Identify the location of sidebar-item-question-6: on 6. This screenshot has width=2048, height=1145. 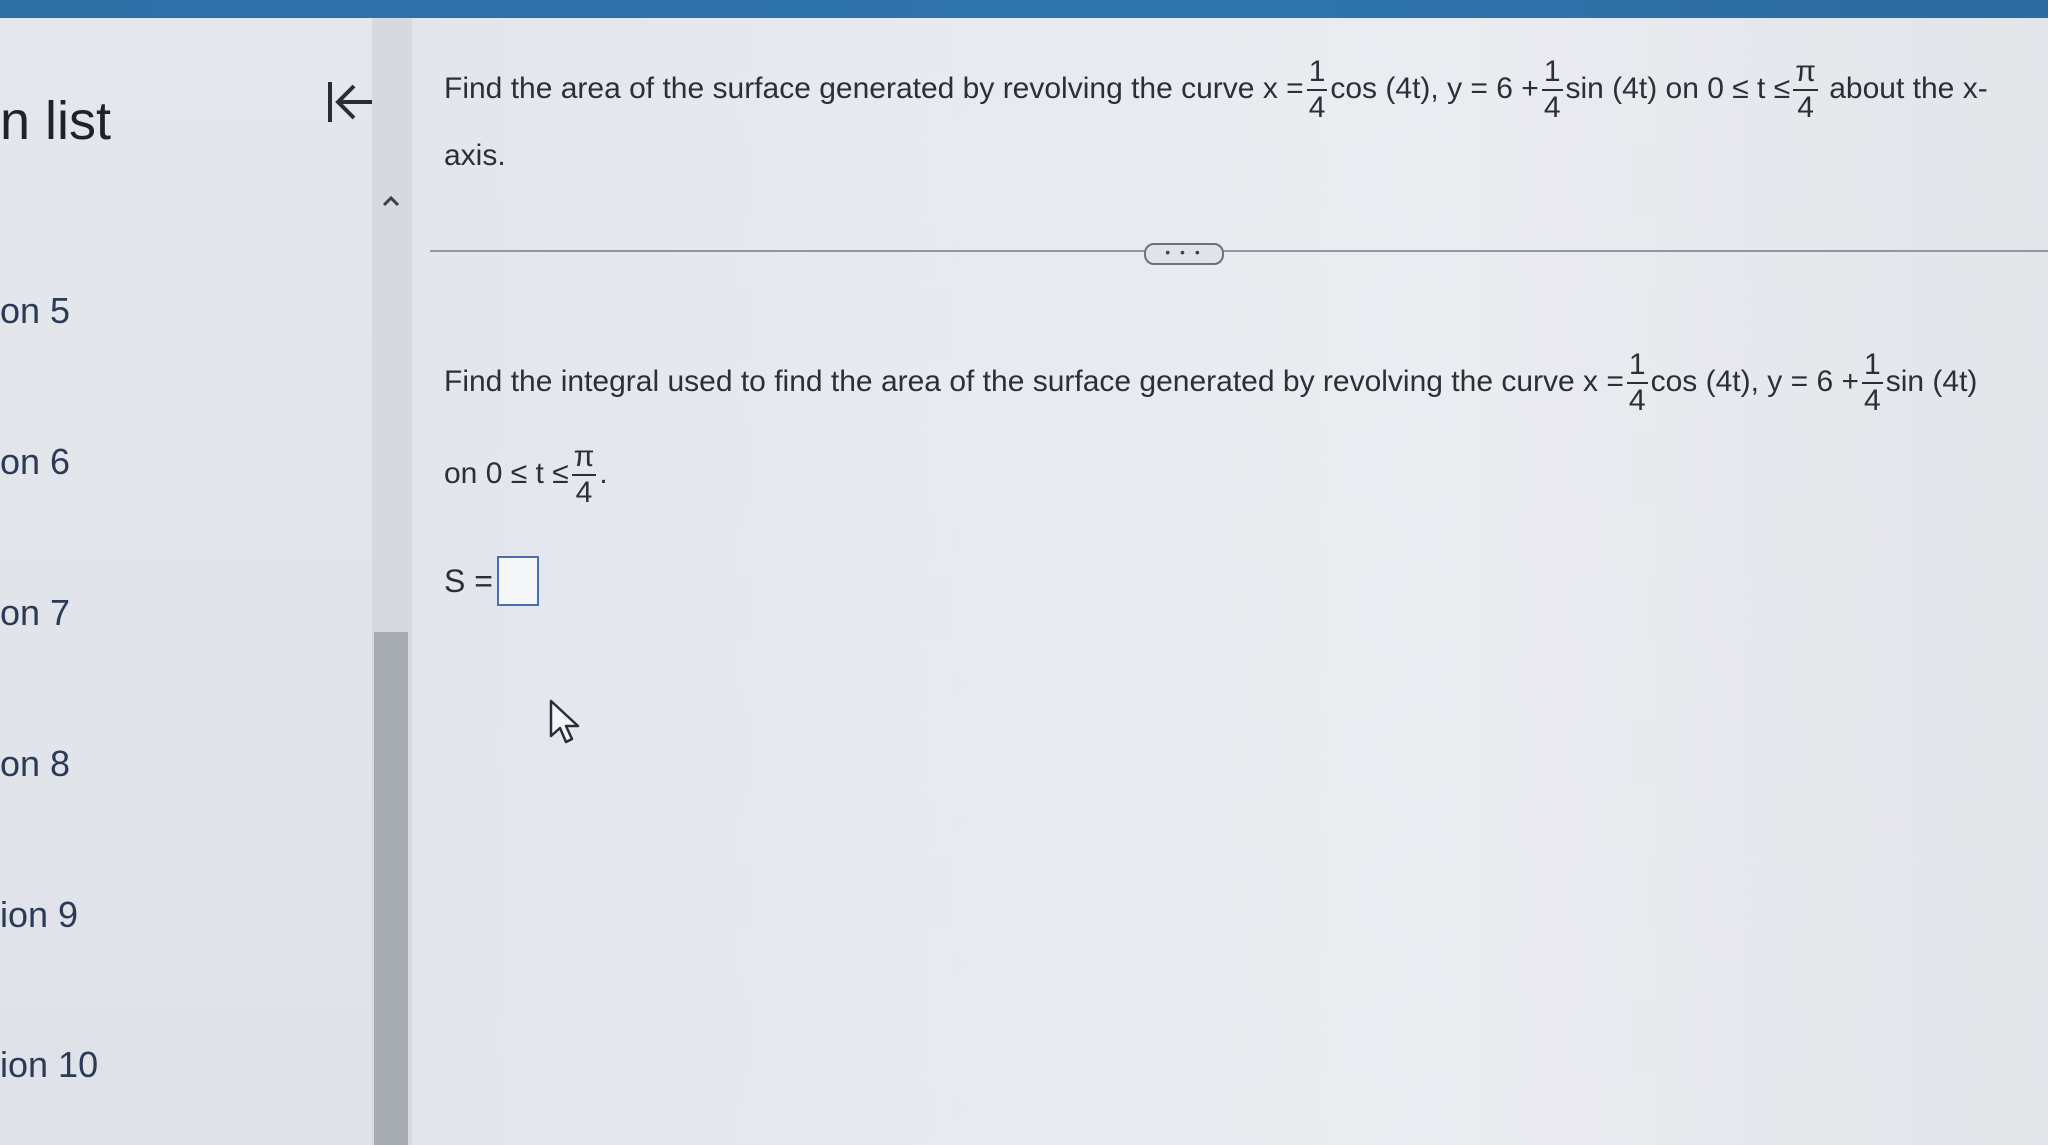
(35, 462).